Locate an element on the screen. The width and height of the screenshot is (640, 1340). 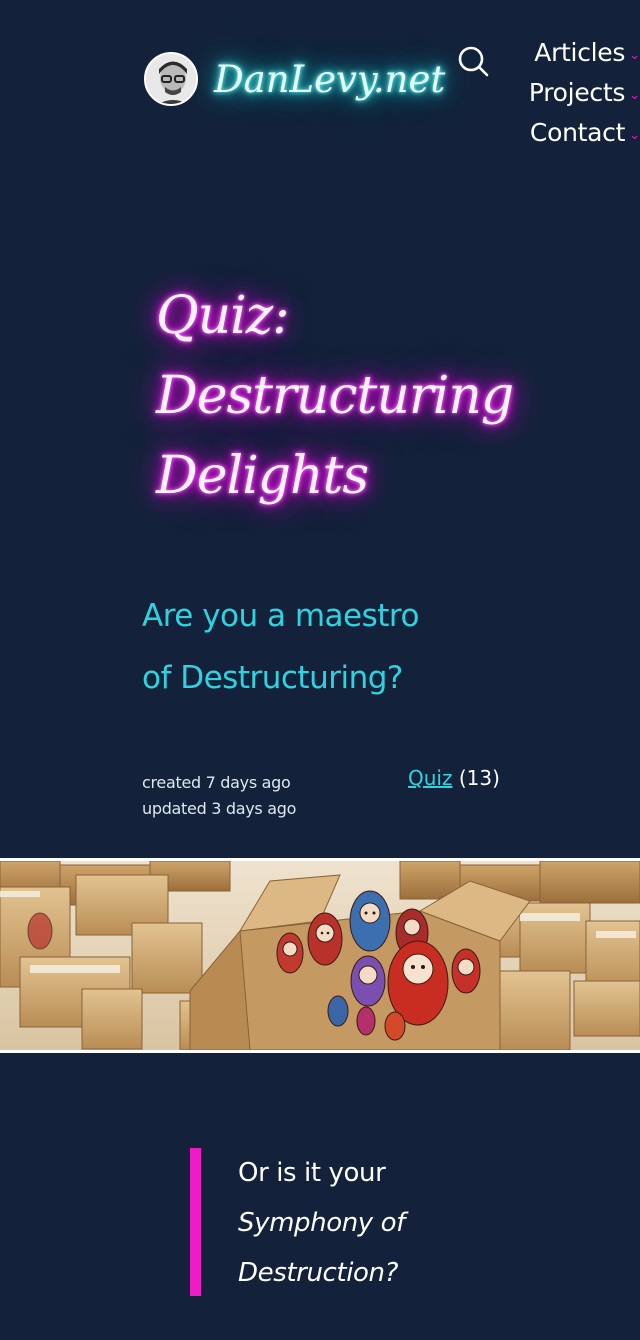
main-nav: Articles ⌄ Projects ⌄ Contact ⌄ is located at coordinates (574, 92).